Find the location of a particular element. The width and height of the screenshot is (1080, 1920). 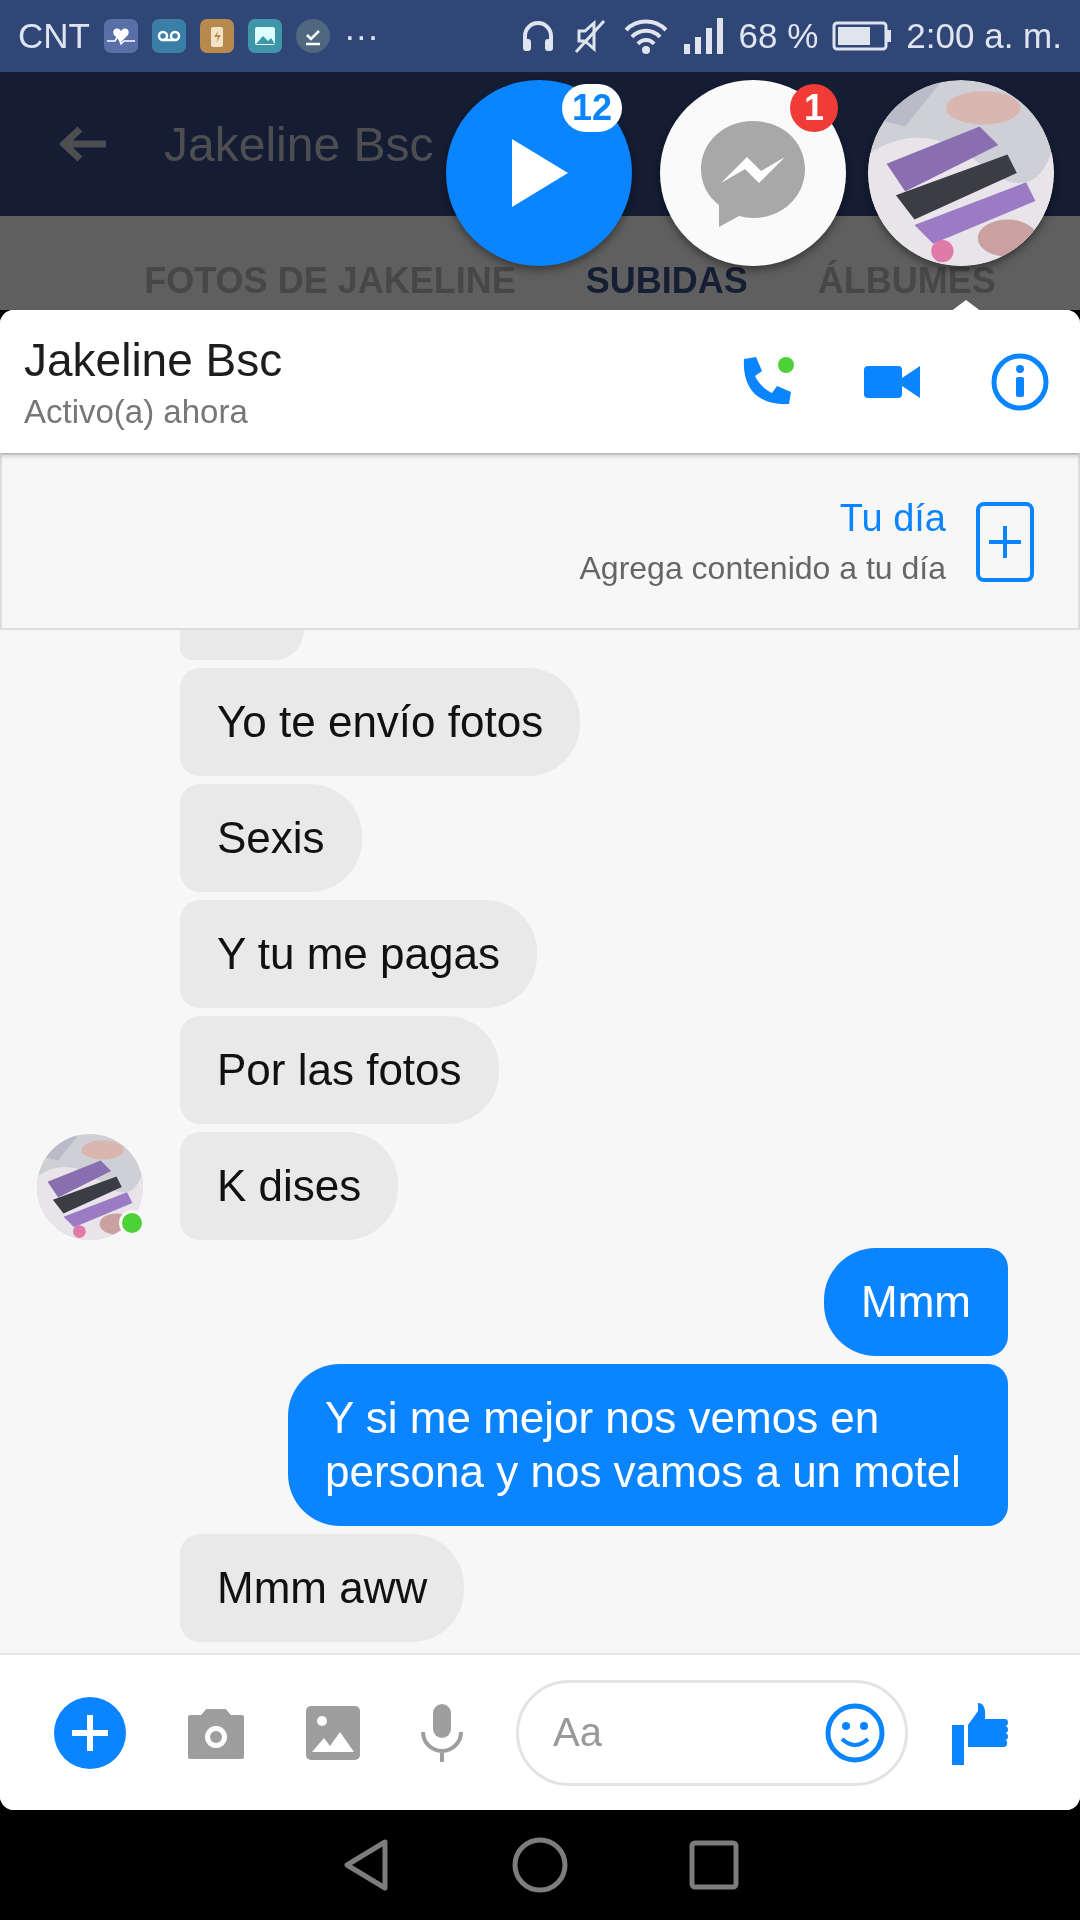

image-icon is located at coordinates (333, 1732).